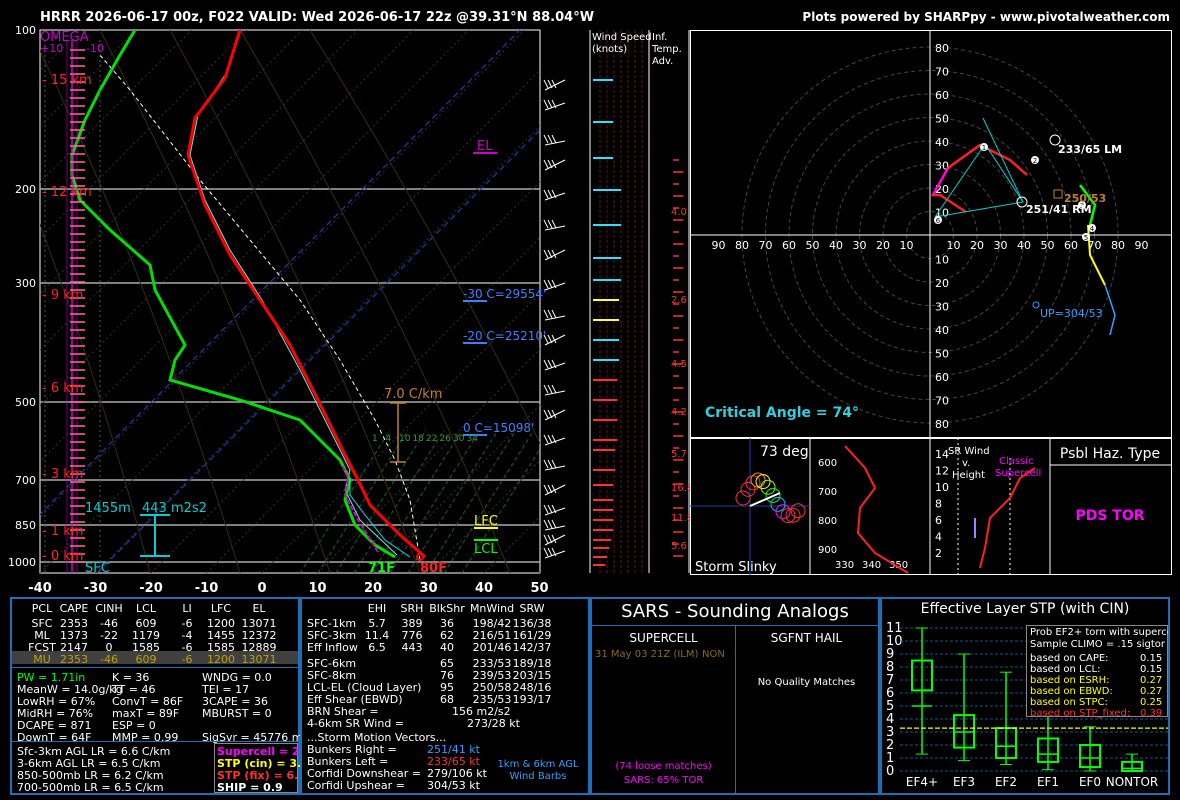  Describe the element at coordinates (25, 402) in the screenshot. I see `pressure-label: 500` at that location.